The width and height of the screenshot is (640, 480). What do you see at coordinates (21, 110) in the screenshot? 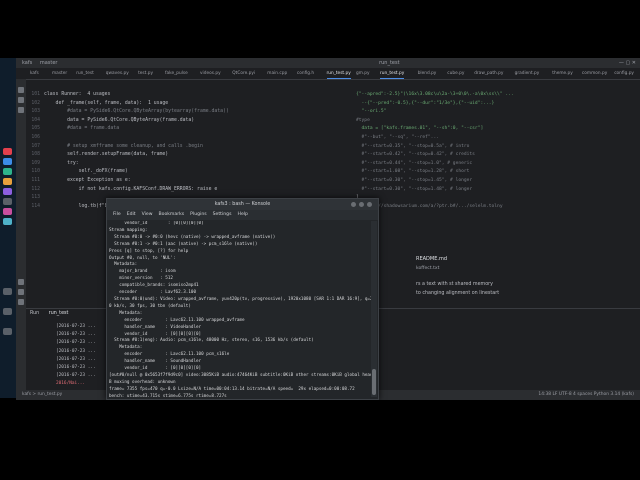
I see `structure-icon` at bounding box center [21, 110].